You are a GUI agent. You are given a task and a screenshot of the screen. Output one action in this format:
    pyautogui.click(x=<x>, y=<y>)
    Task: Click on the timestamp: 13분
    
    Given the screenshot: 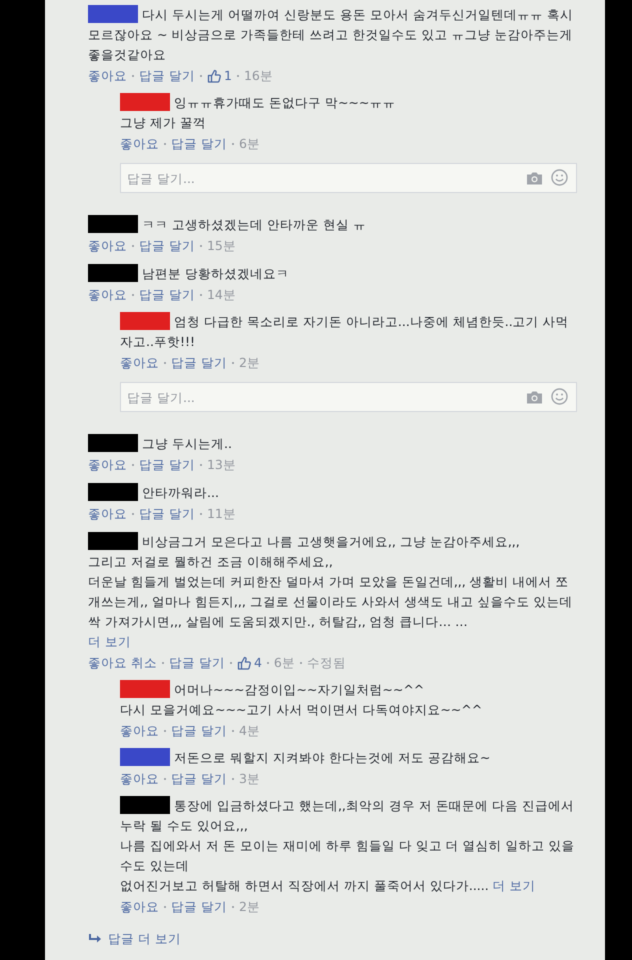 What is the action you would take?
    pyautogui.click(x=221, y=465)
    